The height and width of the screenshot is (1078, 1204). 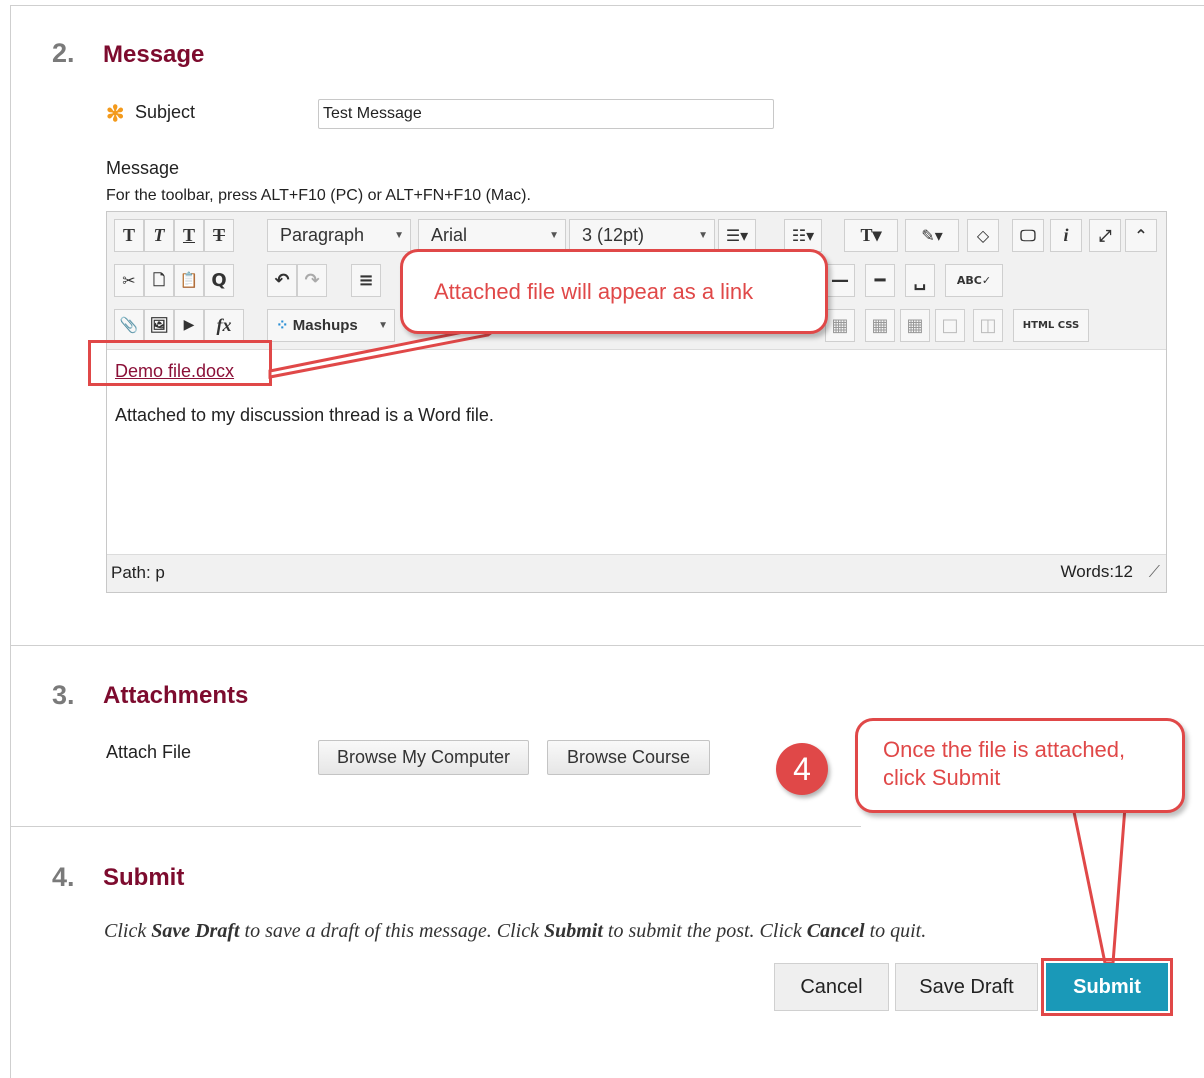 I want to click on subject-label: Subject, so click(x=165, y=112).